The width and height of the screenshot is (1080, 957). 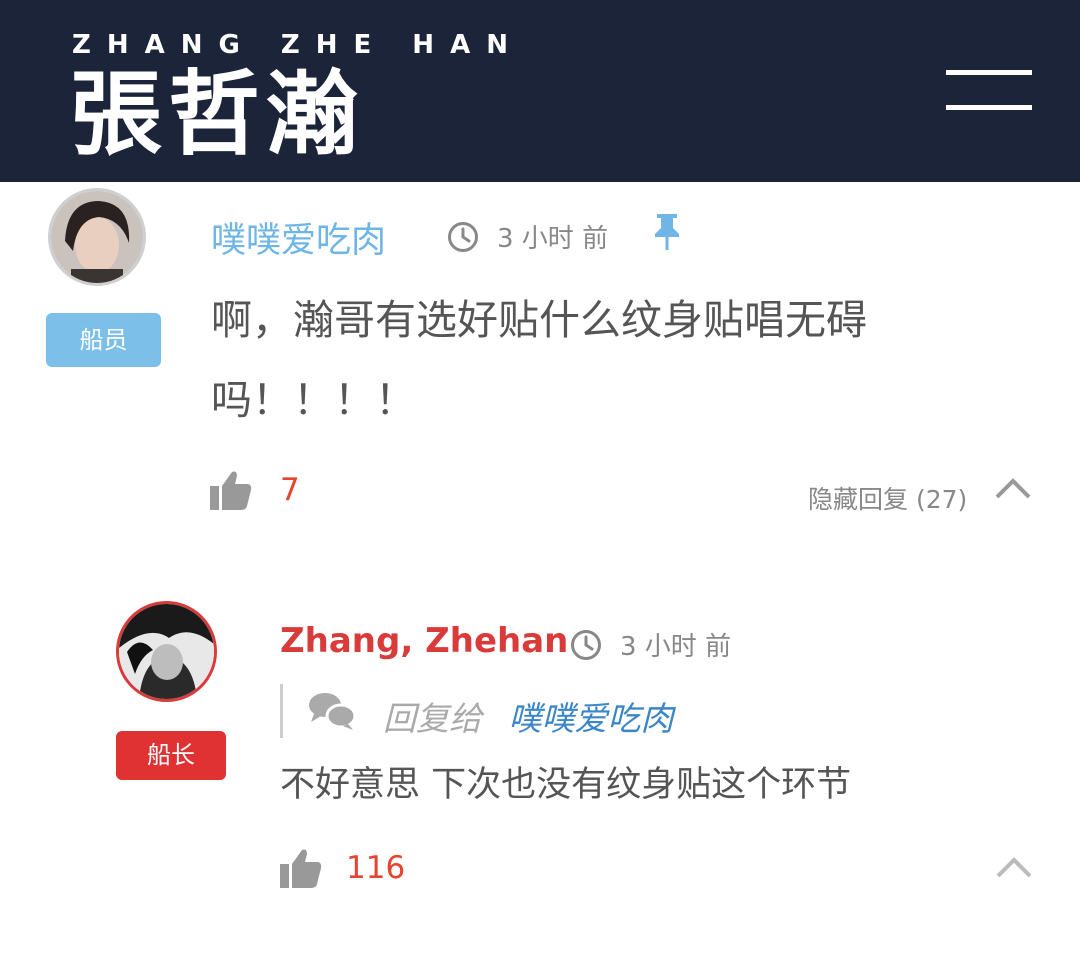 I want to click on comment-text: 啊，瀚哥有选好贴什么纹身贴唱无碍吗！！！！, so click(x=539, y=360).